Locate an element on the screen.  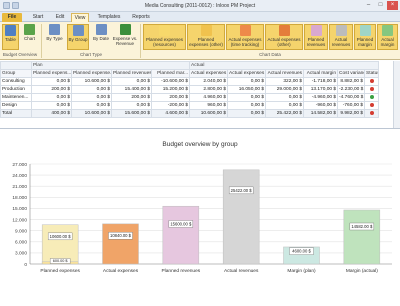
expense-vs-revenue-icon is located at coordinates (125, 29).